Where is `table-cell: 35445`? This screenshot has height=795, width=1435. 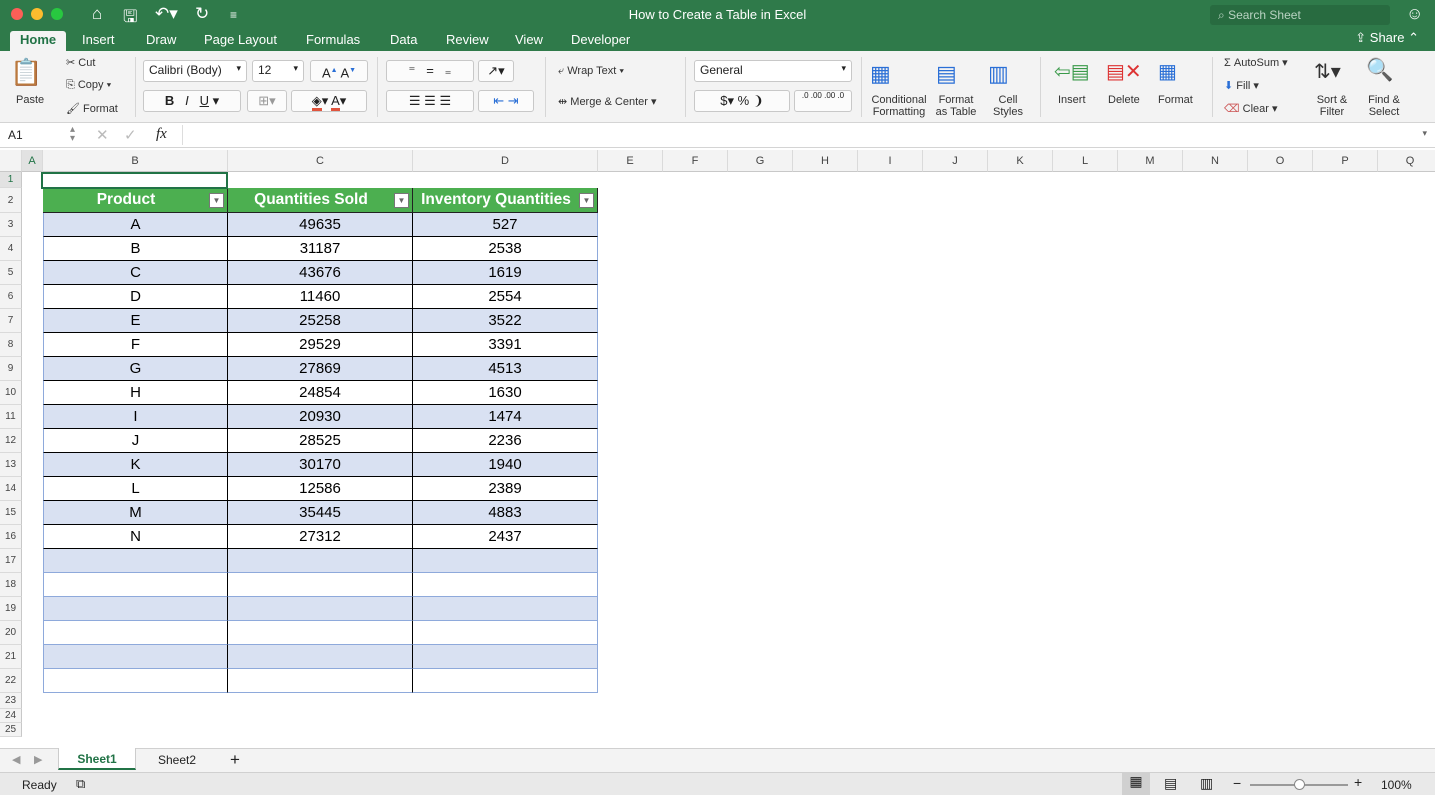
table-cell: 35445 is located at coordinates (320, 513).